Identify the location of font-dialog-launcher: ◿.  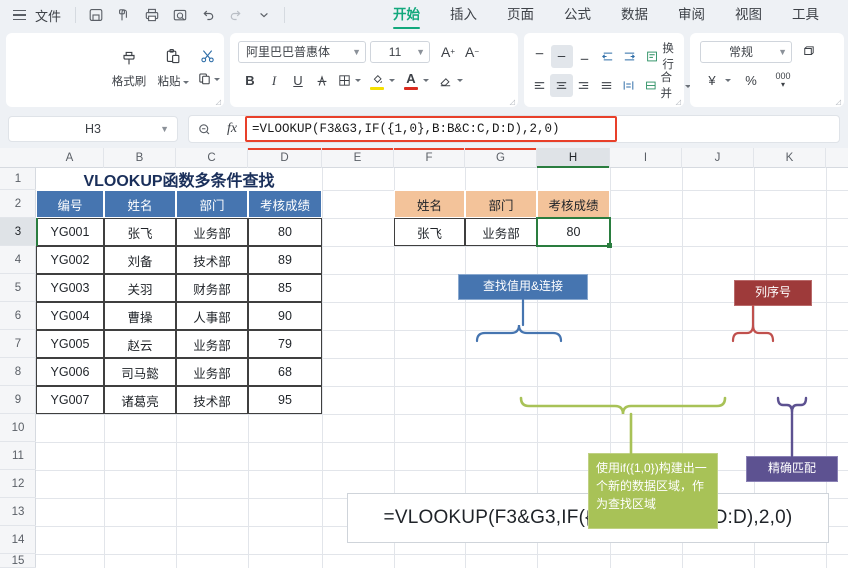
(512, 102).